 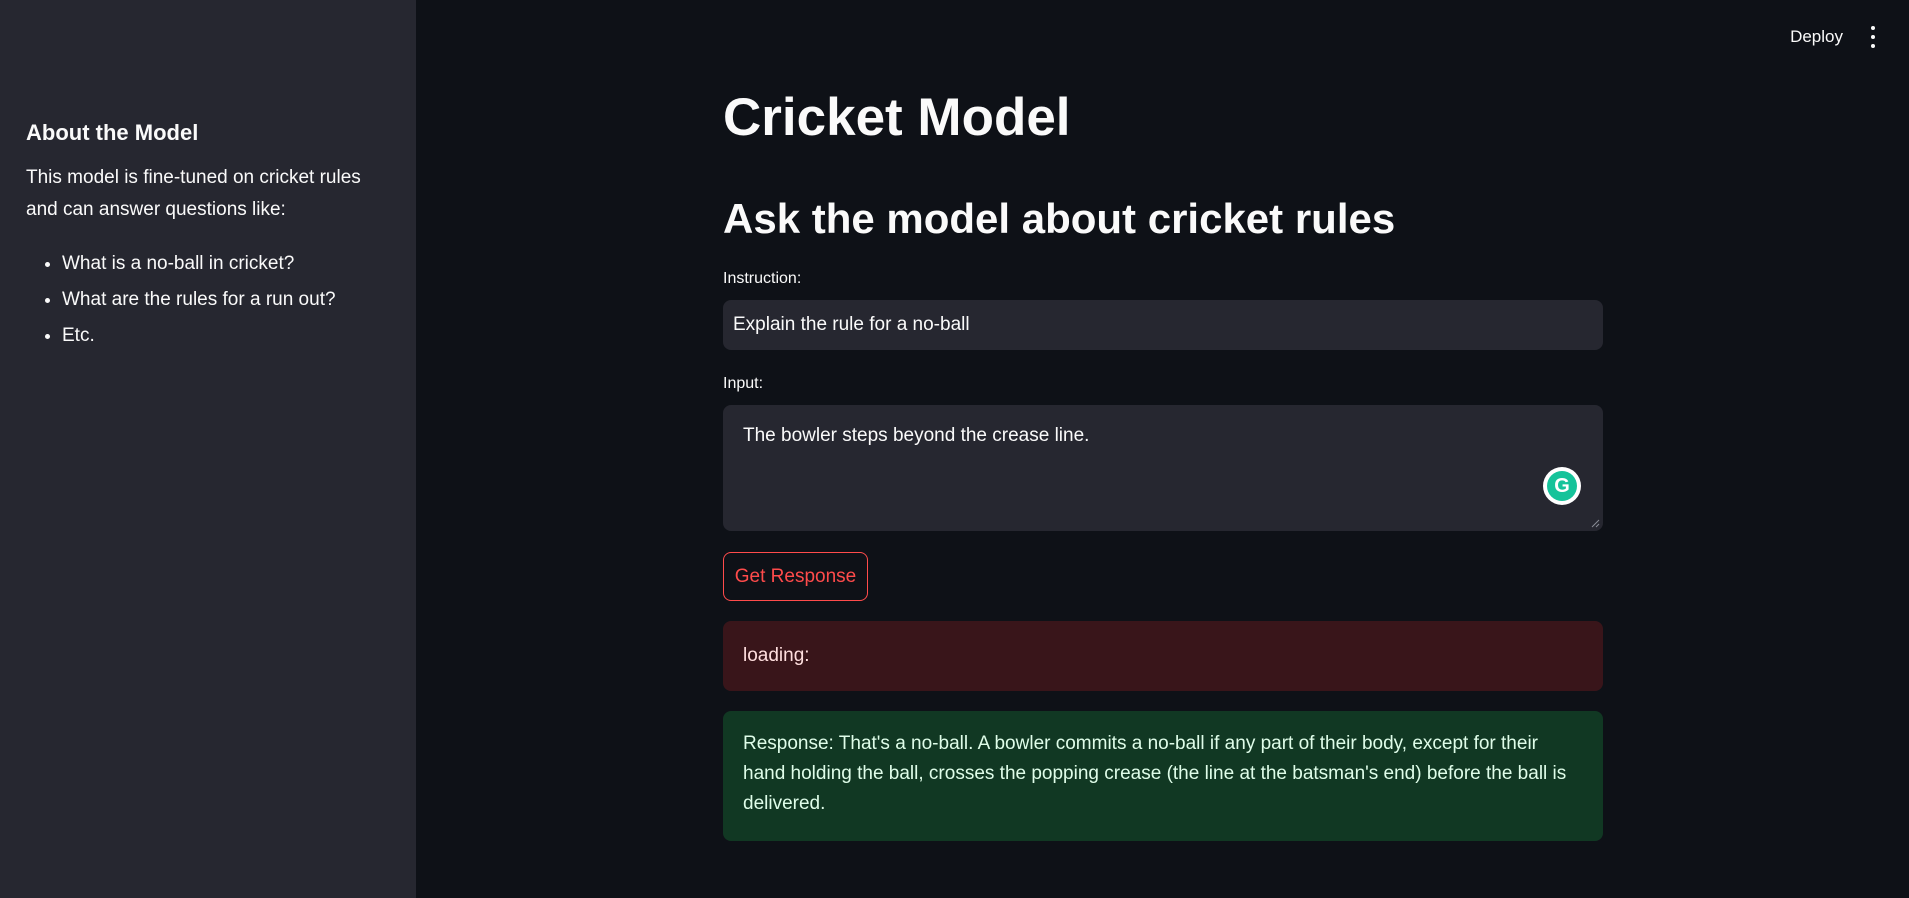 I want to click on page-title: Cricket Model, so click(x=897, y=117).